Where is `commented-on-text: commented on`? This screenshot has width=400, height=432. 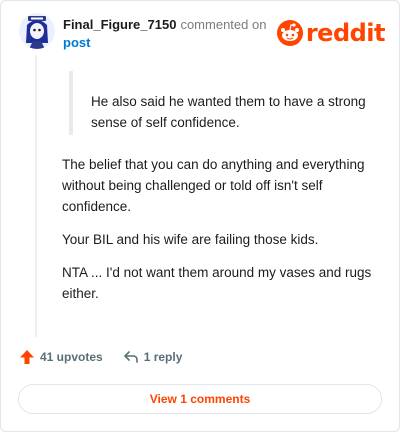 commented-on-text: commented on is located at coordinates (223, 24).